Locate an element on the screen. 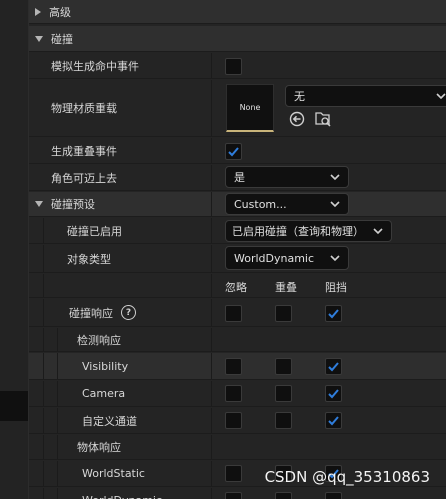 The height and width of the screenshot is (499, 446). collision-enabled-value: 已启用碰撞（查询和物理） is located at coordinates (298, 231).